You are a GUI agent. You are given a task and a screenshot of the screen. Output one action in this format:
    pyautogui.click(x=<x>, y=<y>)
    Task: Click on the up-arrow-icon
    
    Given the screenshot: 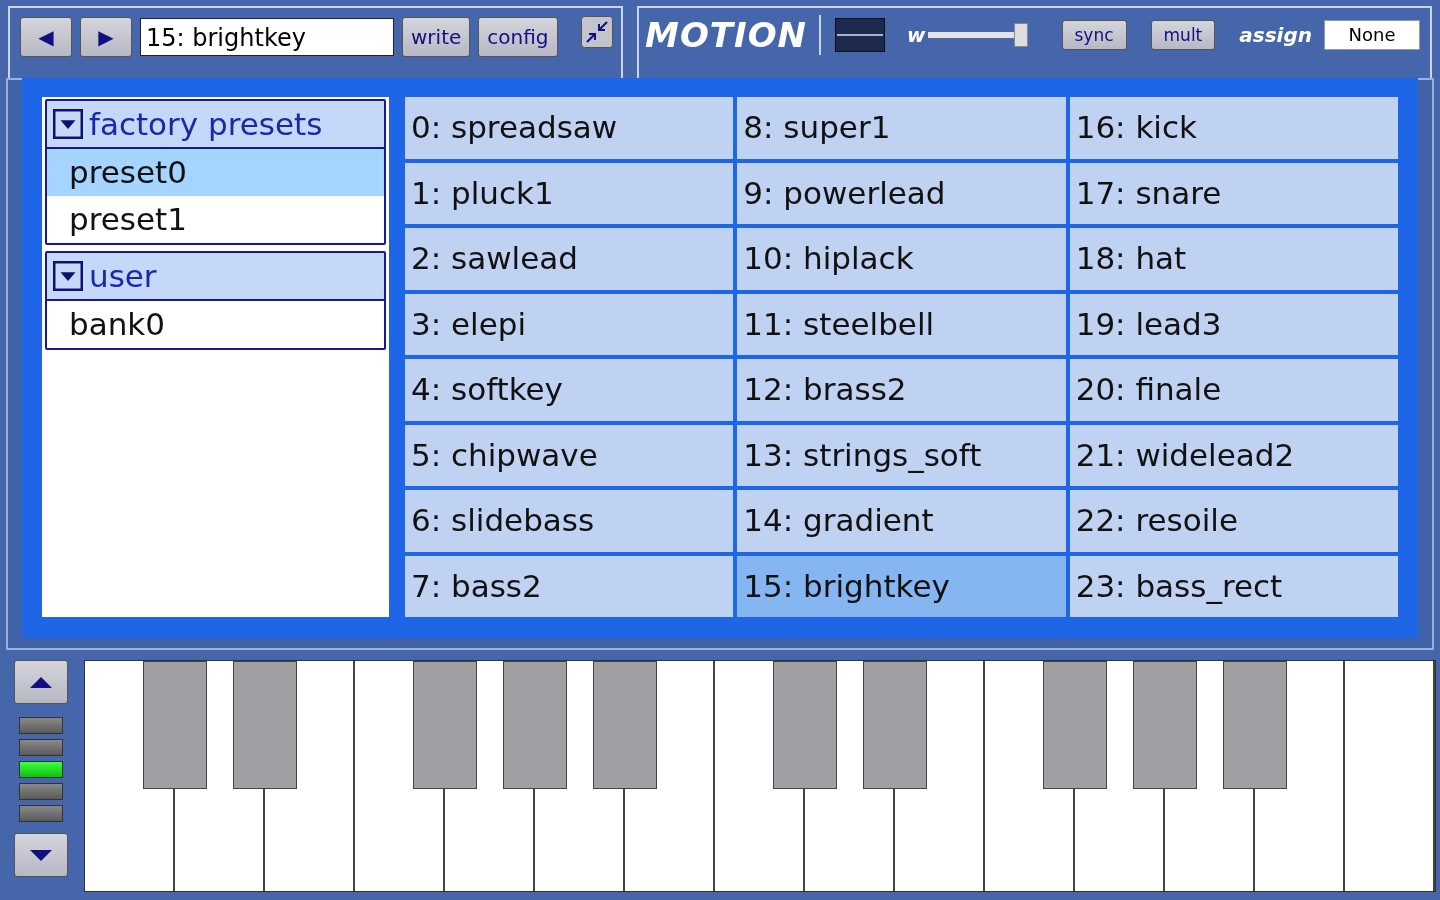 What is the action you would take?
    pyautogui.click(x=41, y=682)
    